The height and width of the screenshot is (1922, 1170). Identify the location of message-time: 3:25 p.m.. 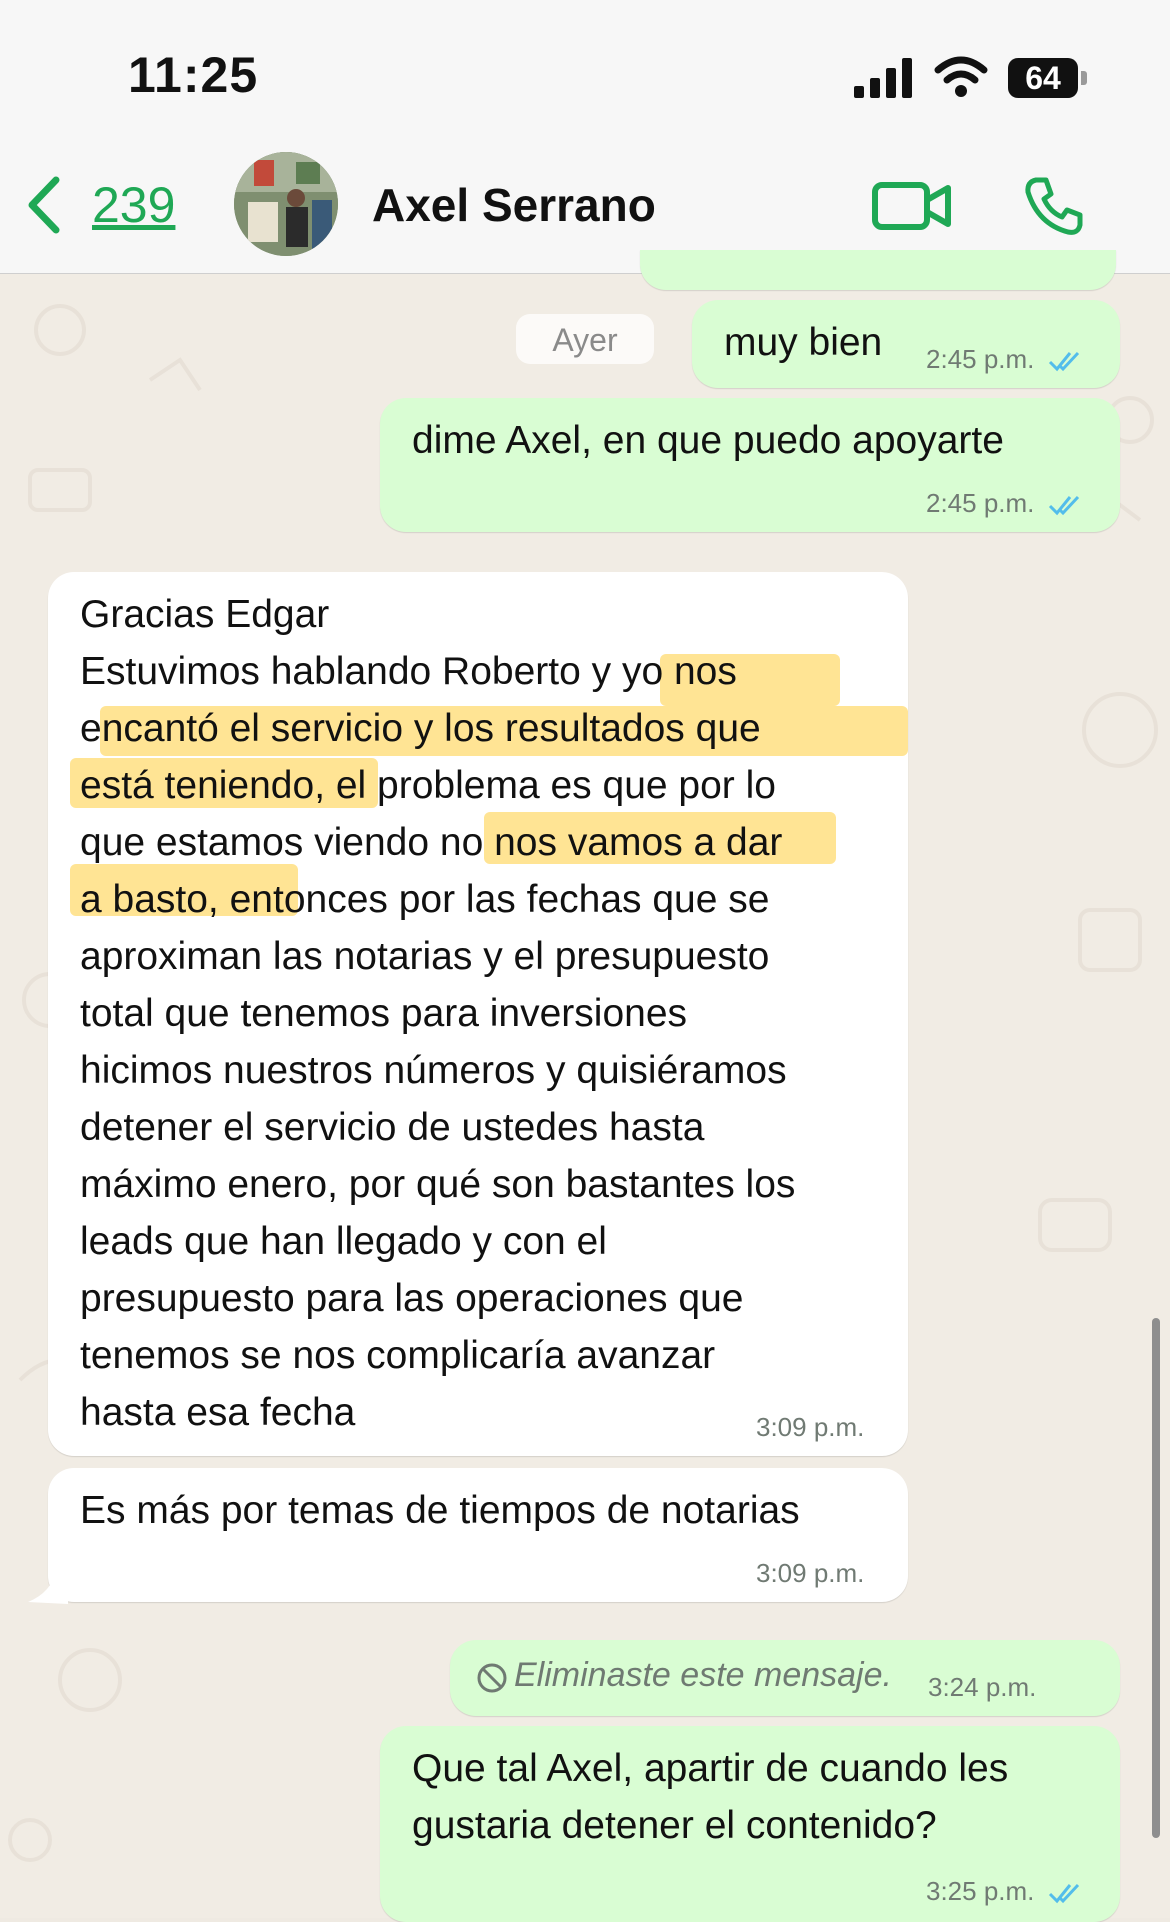
(980, 1891).